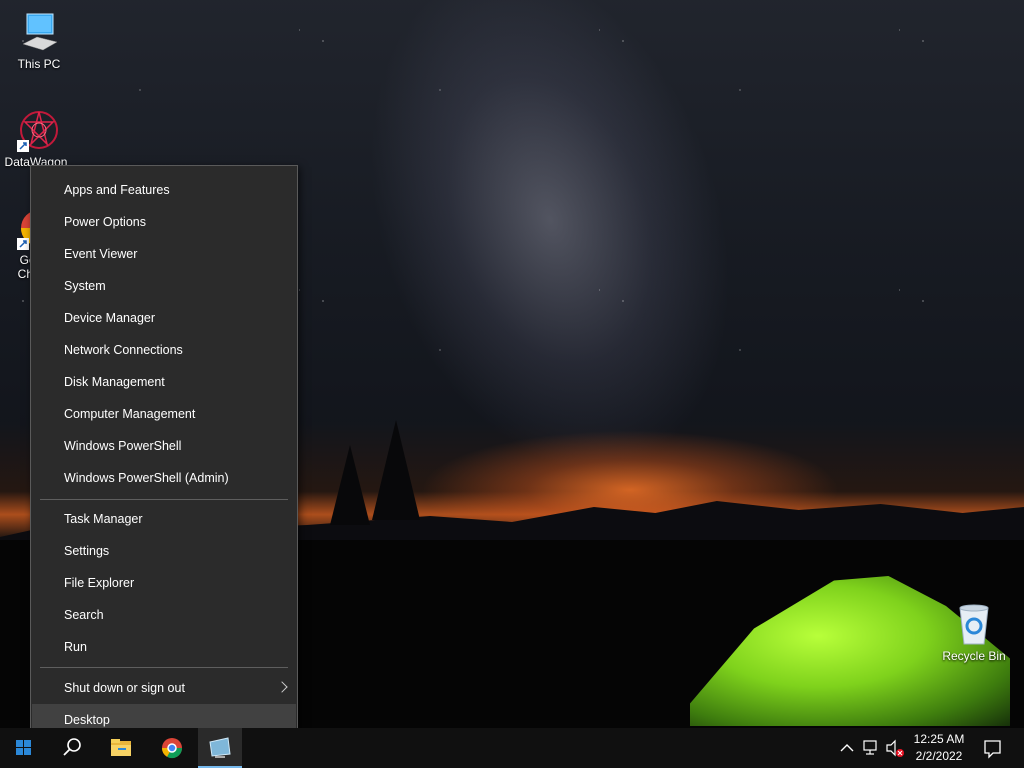  What do you see at coordinates (164, 190) in the screenshot?
I see `menu-item-apps-and-features: Apps and Features` at bounding box center [164, 190].